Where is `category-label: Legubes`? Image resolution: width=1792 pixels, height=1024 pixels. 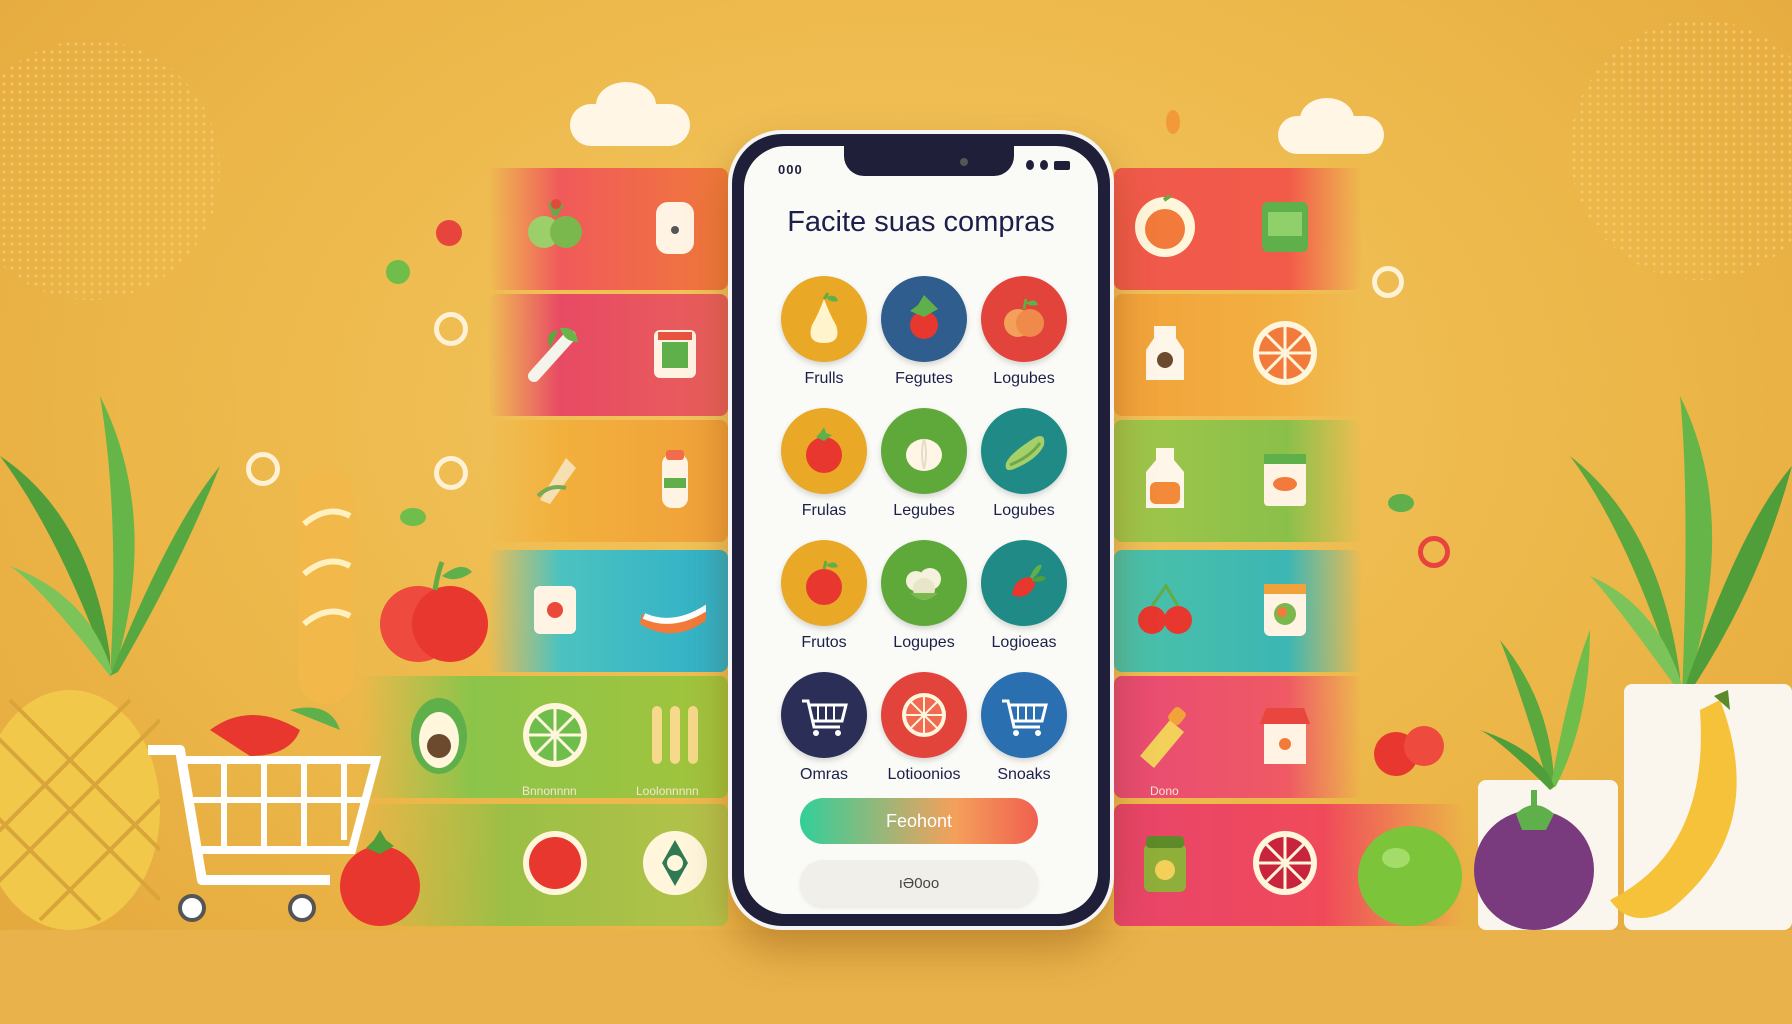 category-label: Legubes is located at coordinates (924, 510).